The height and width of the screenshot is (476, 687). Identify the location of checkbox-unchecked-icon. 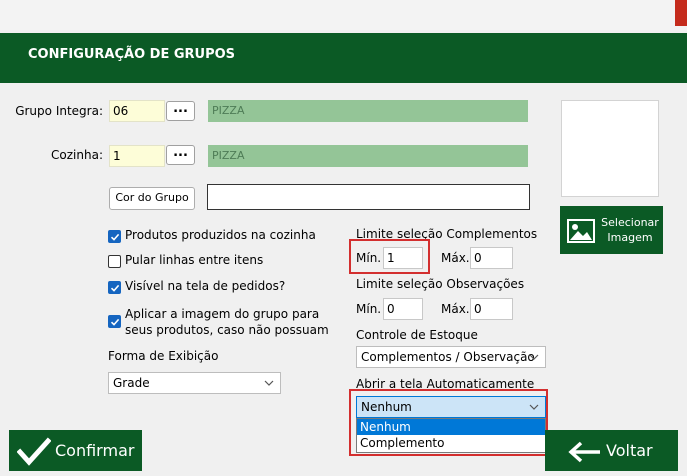
(114, 261).